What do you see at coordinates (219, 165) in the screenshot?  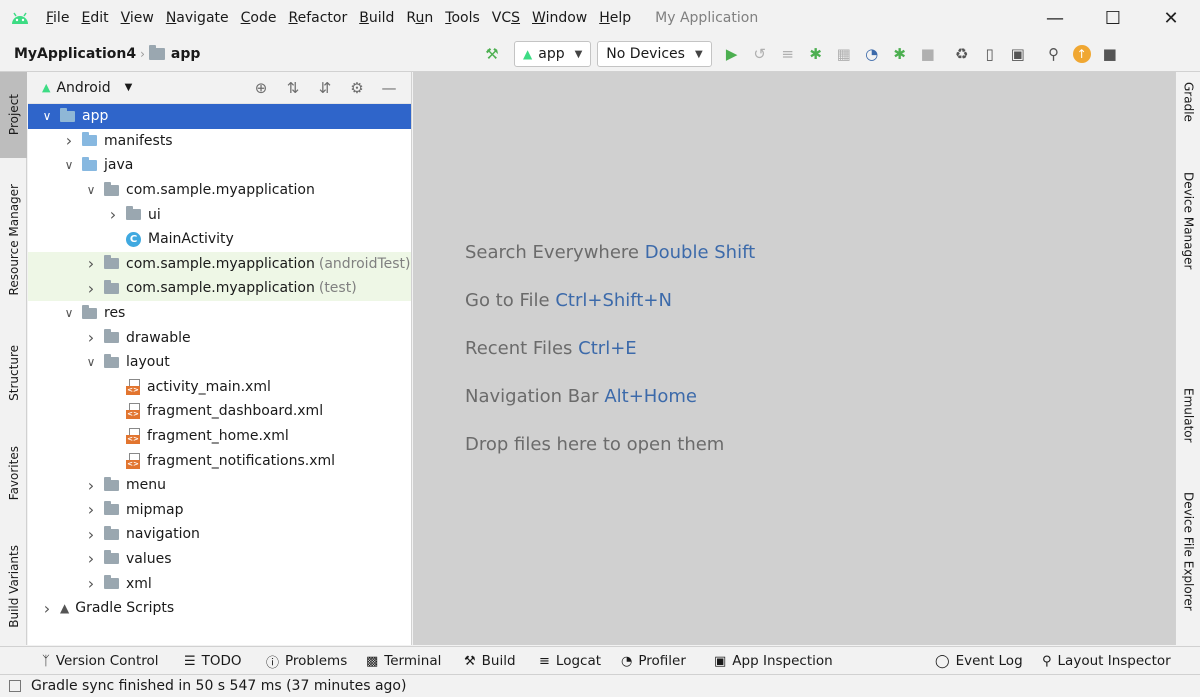 I see `tree-item: ∨ java` at bounding box center [219, 165].